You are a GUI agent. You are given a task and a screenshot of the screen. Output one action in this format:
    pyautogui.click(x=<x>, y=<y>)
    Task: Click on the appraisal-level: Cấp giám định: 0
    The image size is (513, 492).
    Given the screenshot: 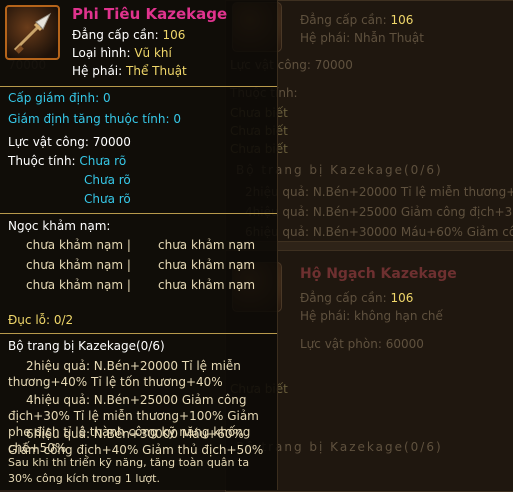 What is the action you would take?
    pyautogui.click(x=59, y=98)
    